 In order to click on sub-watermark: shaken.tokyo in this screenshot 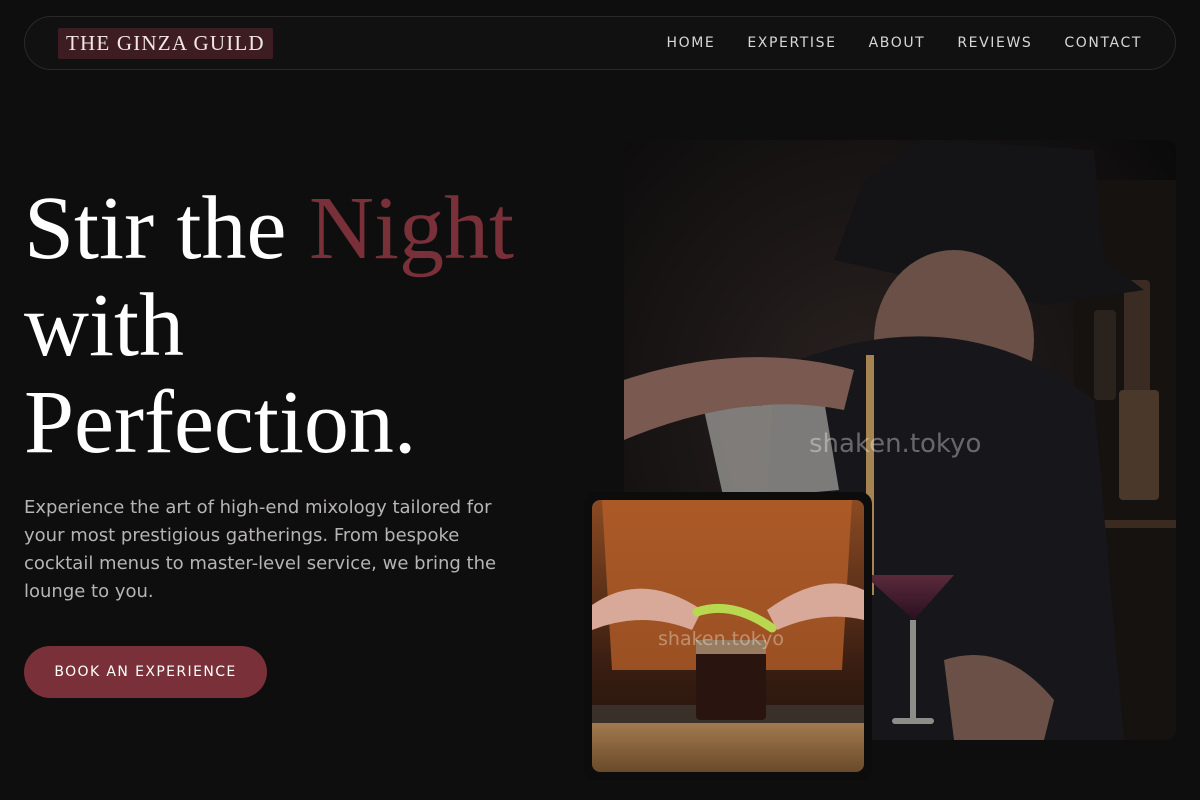, I will do `click(721, 639)`.